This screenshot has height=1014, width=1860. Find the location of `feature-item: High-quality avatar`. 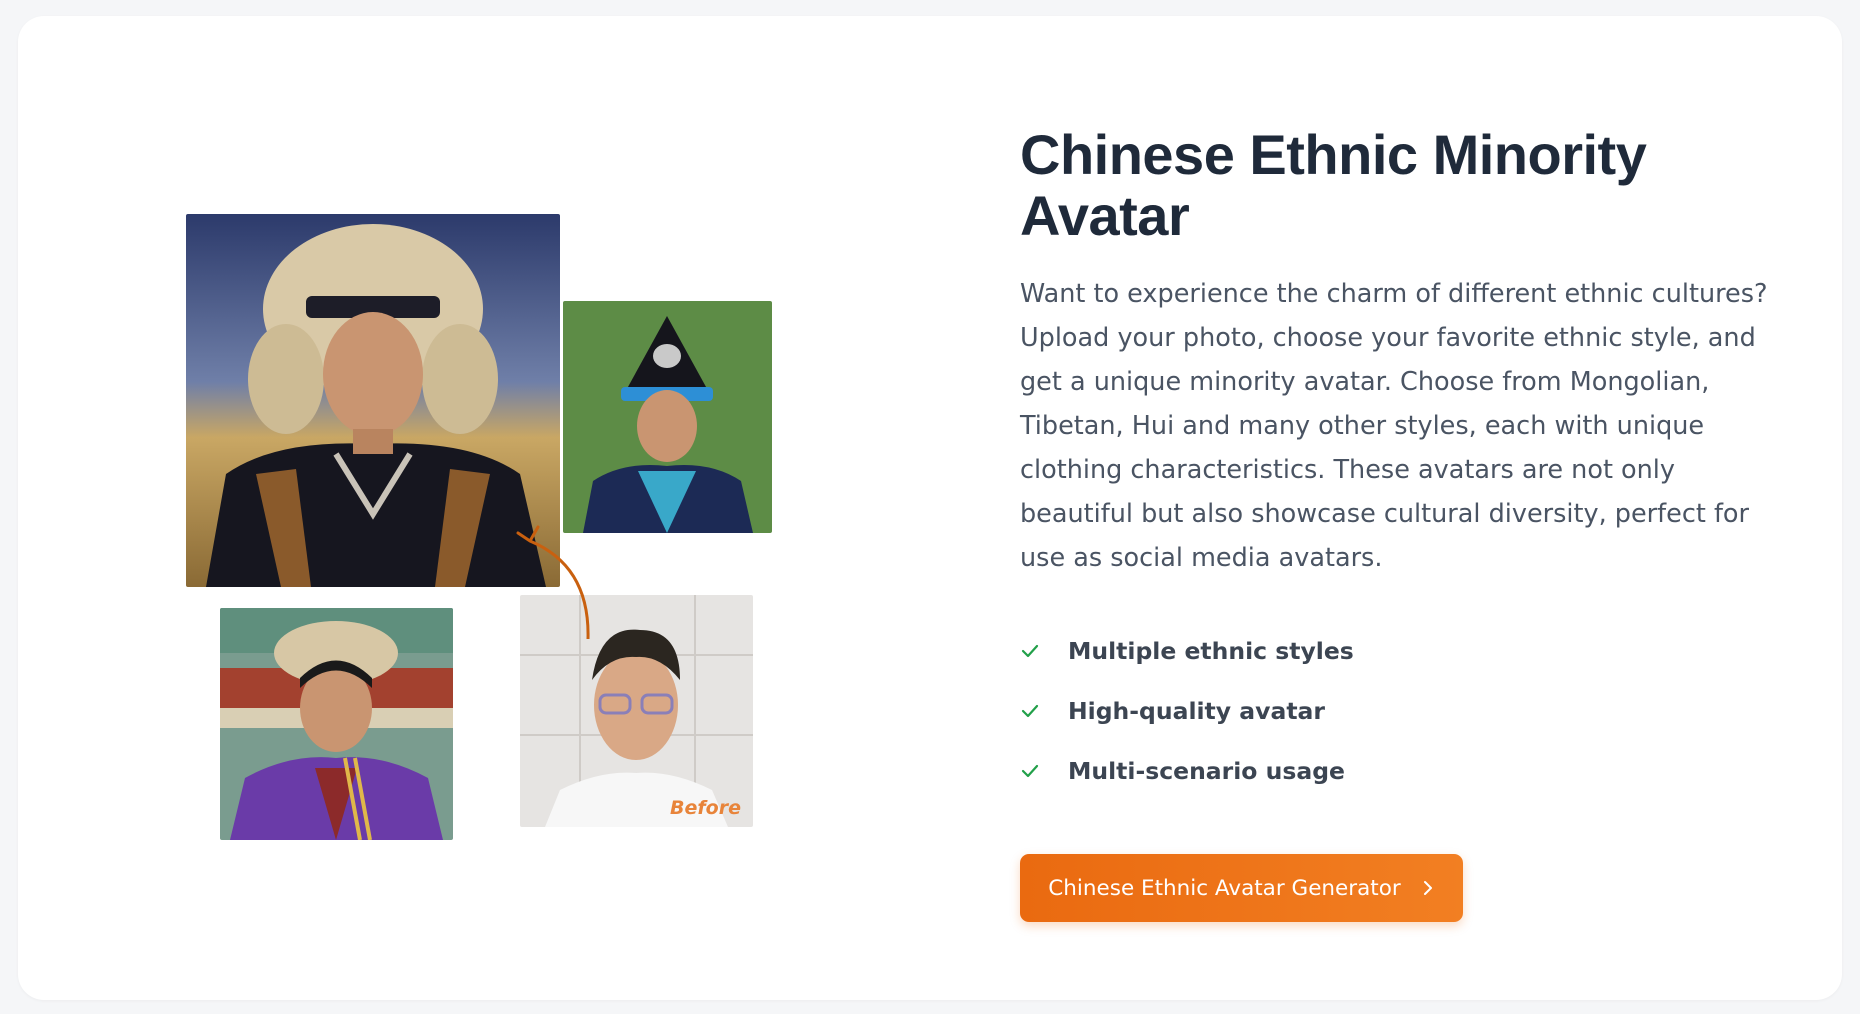

feature-item: High-quality avatar is located at coordinates (1187, 711).